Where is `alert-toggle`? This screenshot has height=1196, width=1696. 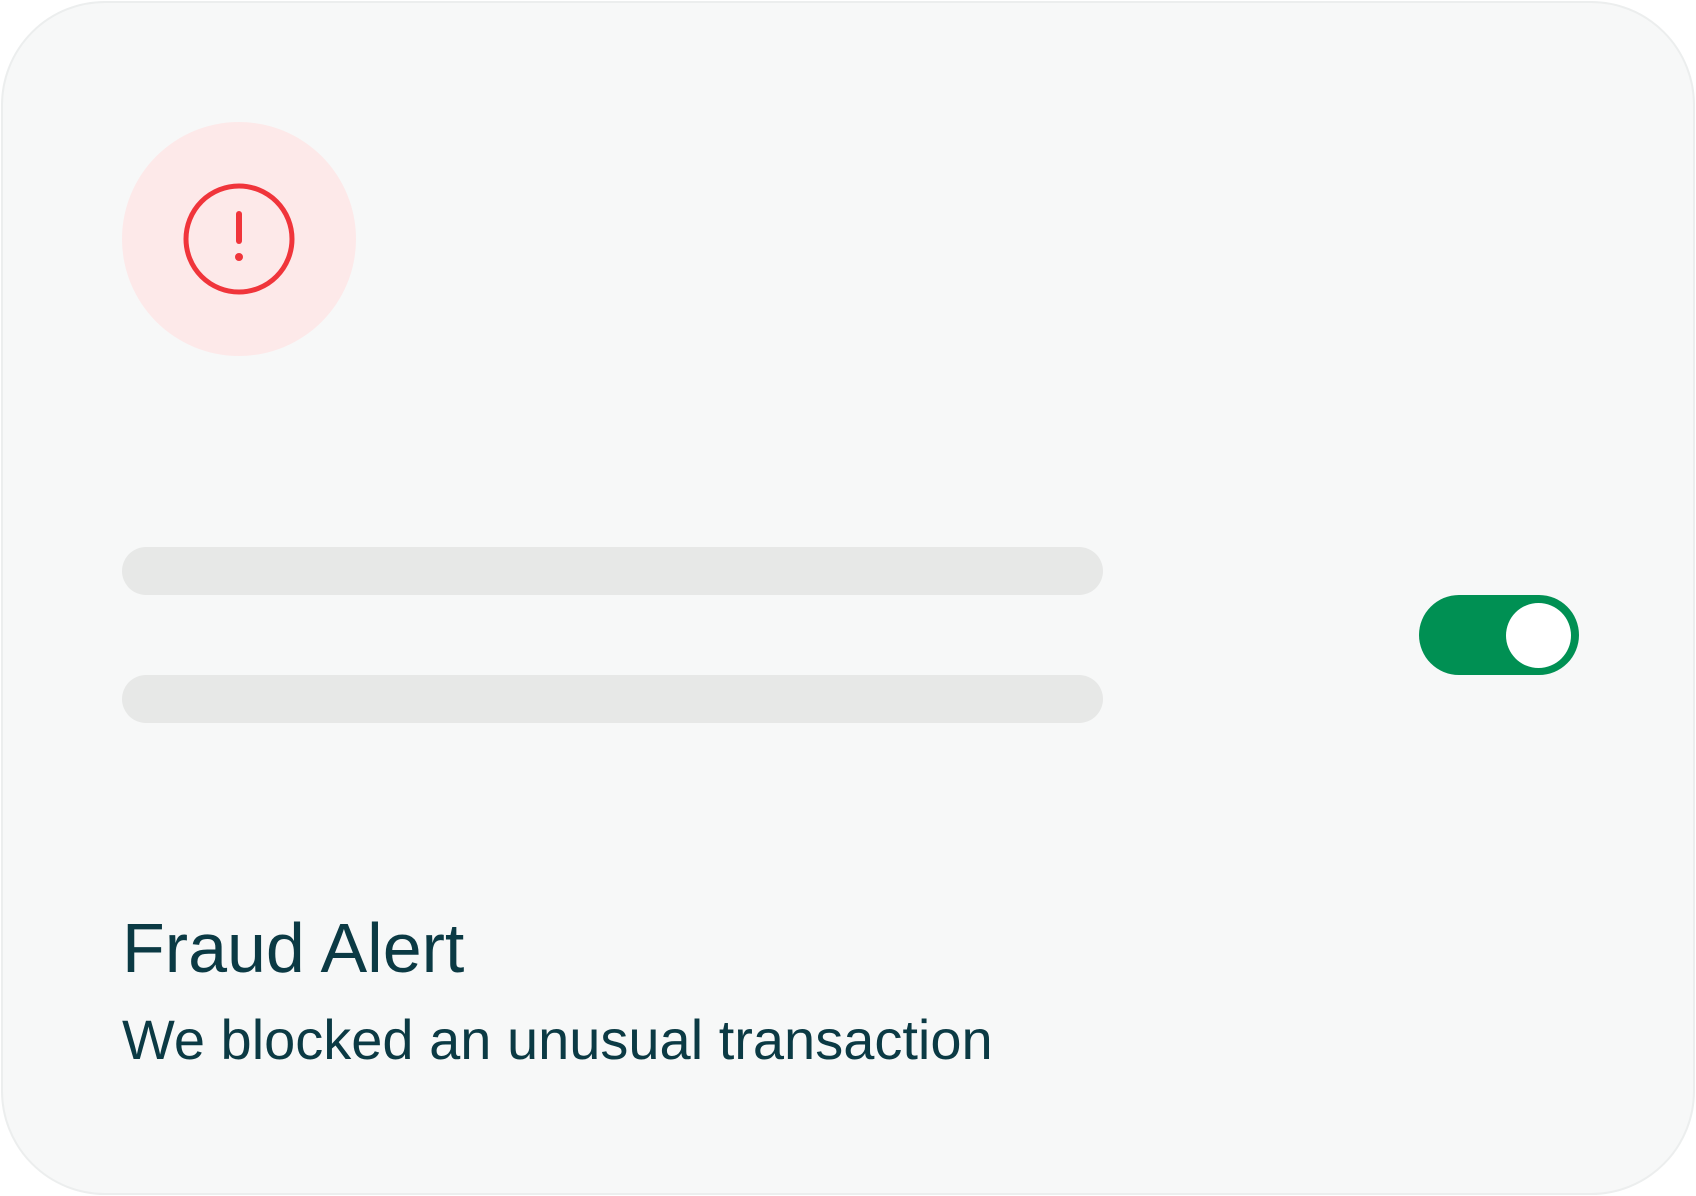 alert-toggle is located at coordinates (1499, 635).